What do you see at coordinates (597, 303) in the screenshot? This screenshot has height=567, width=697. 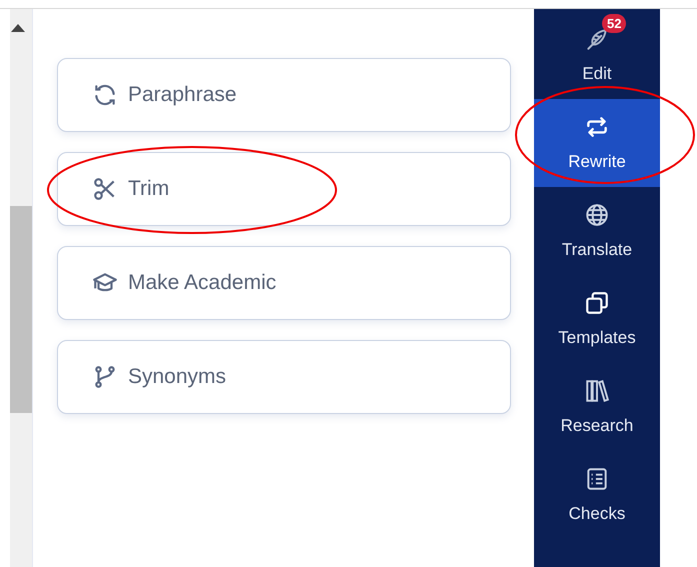 I see `windows-icon` at bounding box center [597, 303].